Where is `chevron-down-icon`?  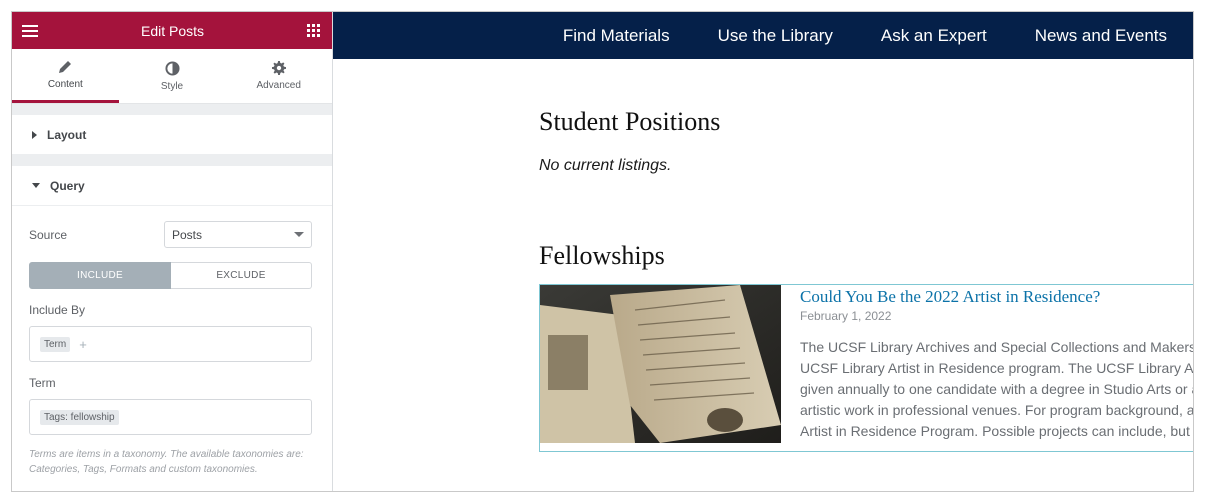
chevron-down-icon is located at coordinates (299, 234).